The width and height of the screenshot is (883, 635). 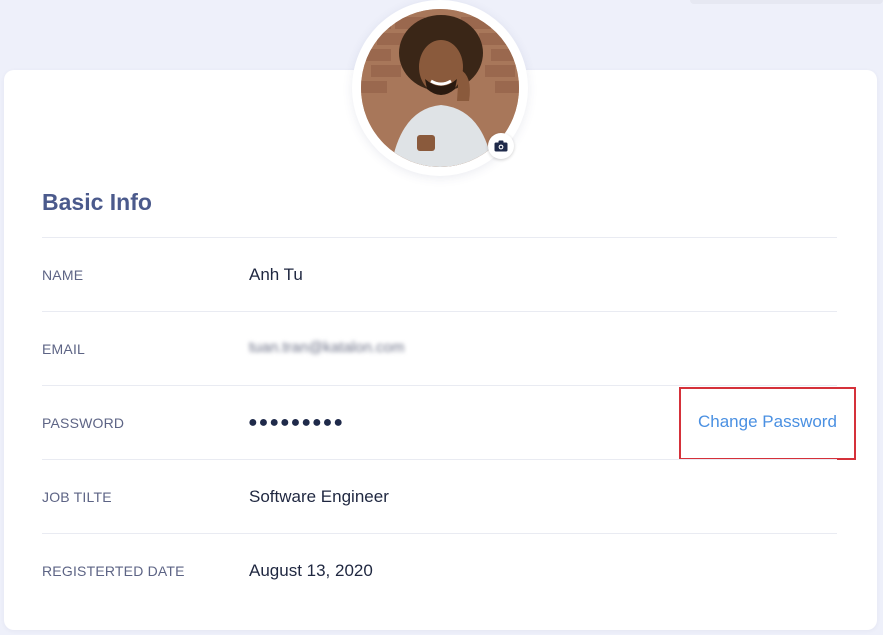 I want to click on email-value: tuan.tran@katalon.com, so click(x=327, y=347).